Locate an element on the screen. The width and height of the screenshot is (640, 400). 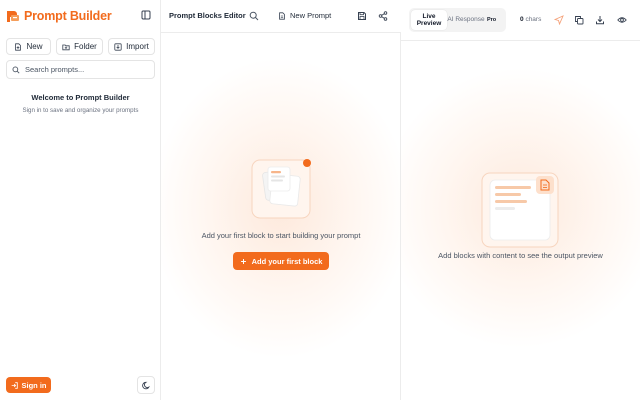
new-file-icon is located at coordinates (18, 46).